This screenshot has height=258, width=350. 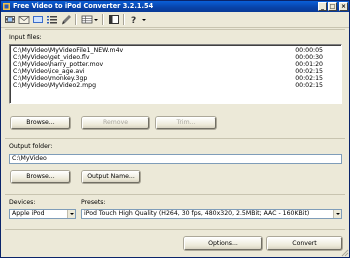 What do you see at coordinates (309, 50) in the screenshot?
I see `file-duration: 00:00:05` at bounding box center [309, 50].